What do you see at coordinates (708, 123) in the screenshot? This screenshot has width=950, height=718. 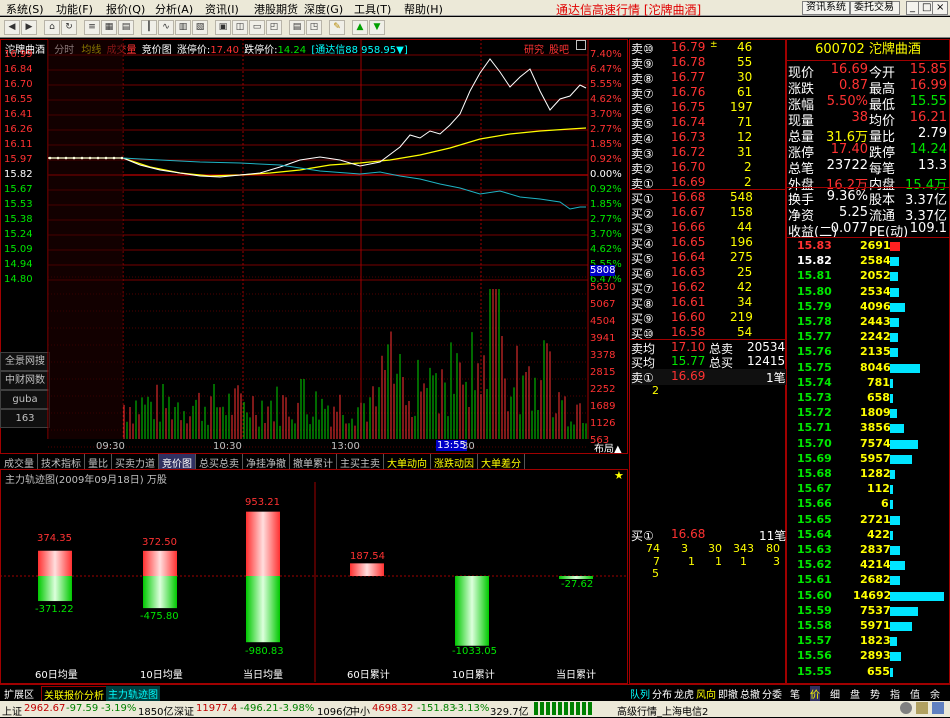 I see `ask-row: 卖⑤ 16.74 71` at bounding box center [708, 123].